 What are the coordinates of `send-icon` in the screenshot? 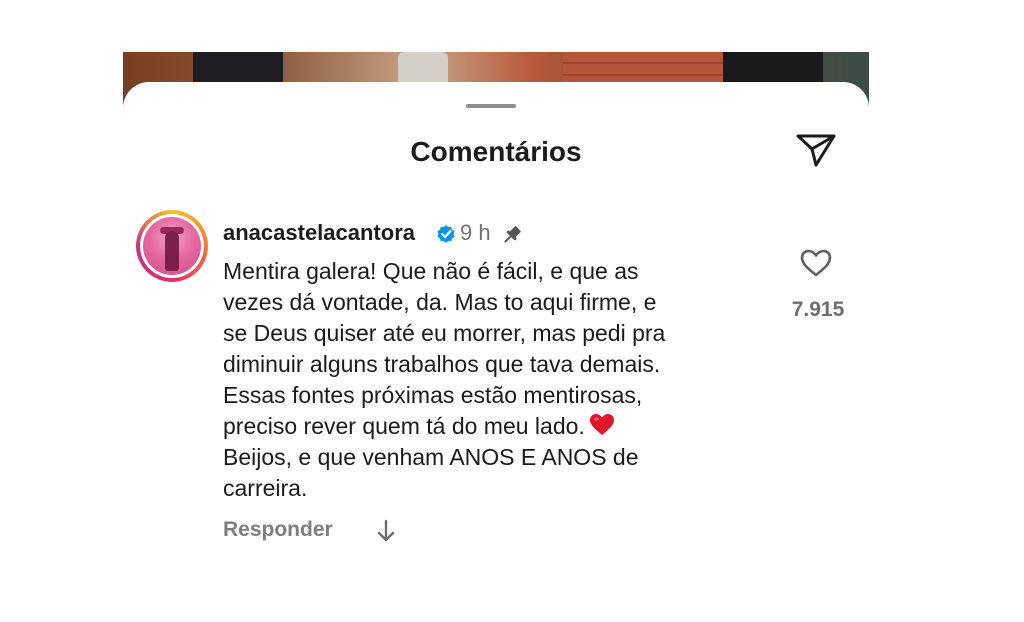 It's located at (816, 150).